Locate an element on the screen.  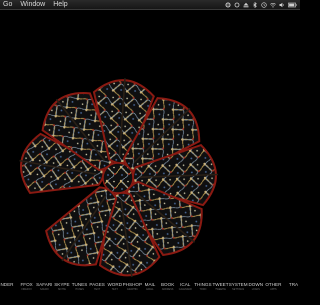
dock-item: MAIL EMAIL is located at coordinates (150, 286).